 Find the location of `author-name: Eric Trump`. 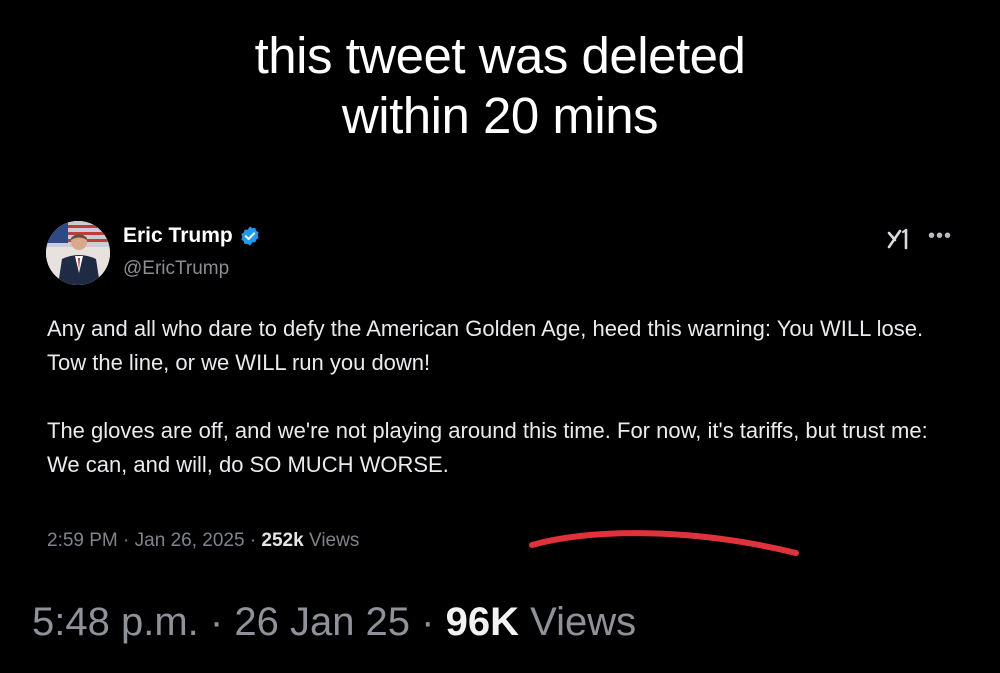

author-name: Eric Trump is located at coordinates (192, 236).